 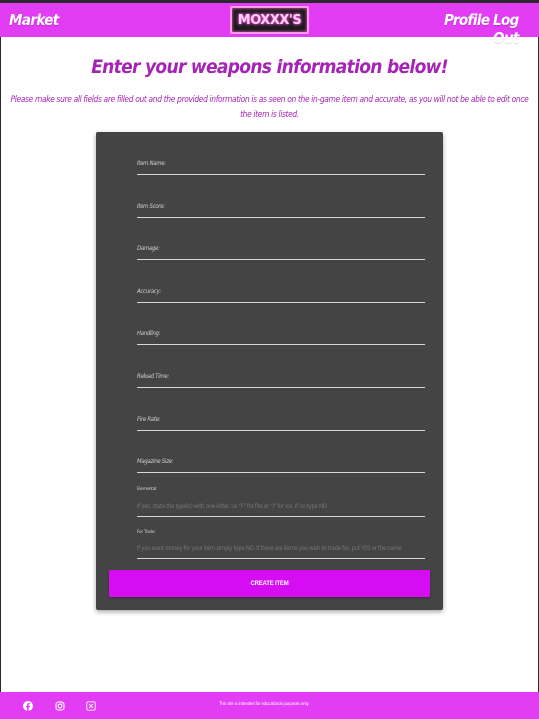 What do you see at coordinates (281, 376) in the screenshot?
I see `reload-time-field: Reload Time:` at bounding box center [281, 376].